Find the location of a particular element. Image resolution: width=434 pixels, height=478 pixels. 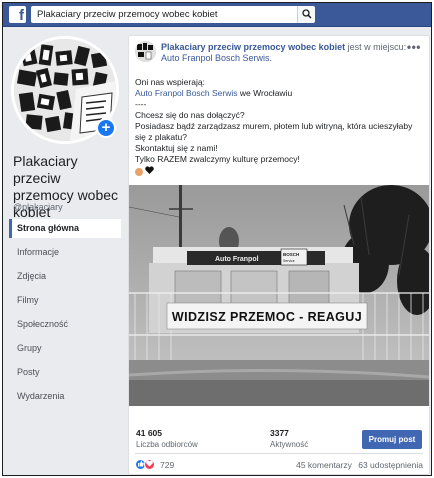

search-icon is located at coordinates (307, 14).